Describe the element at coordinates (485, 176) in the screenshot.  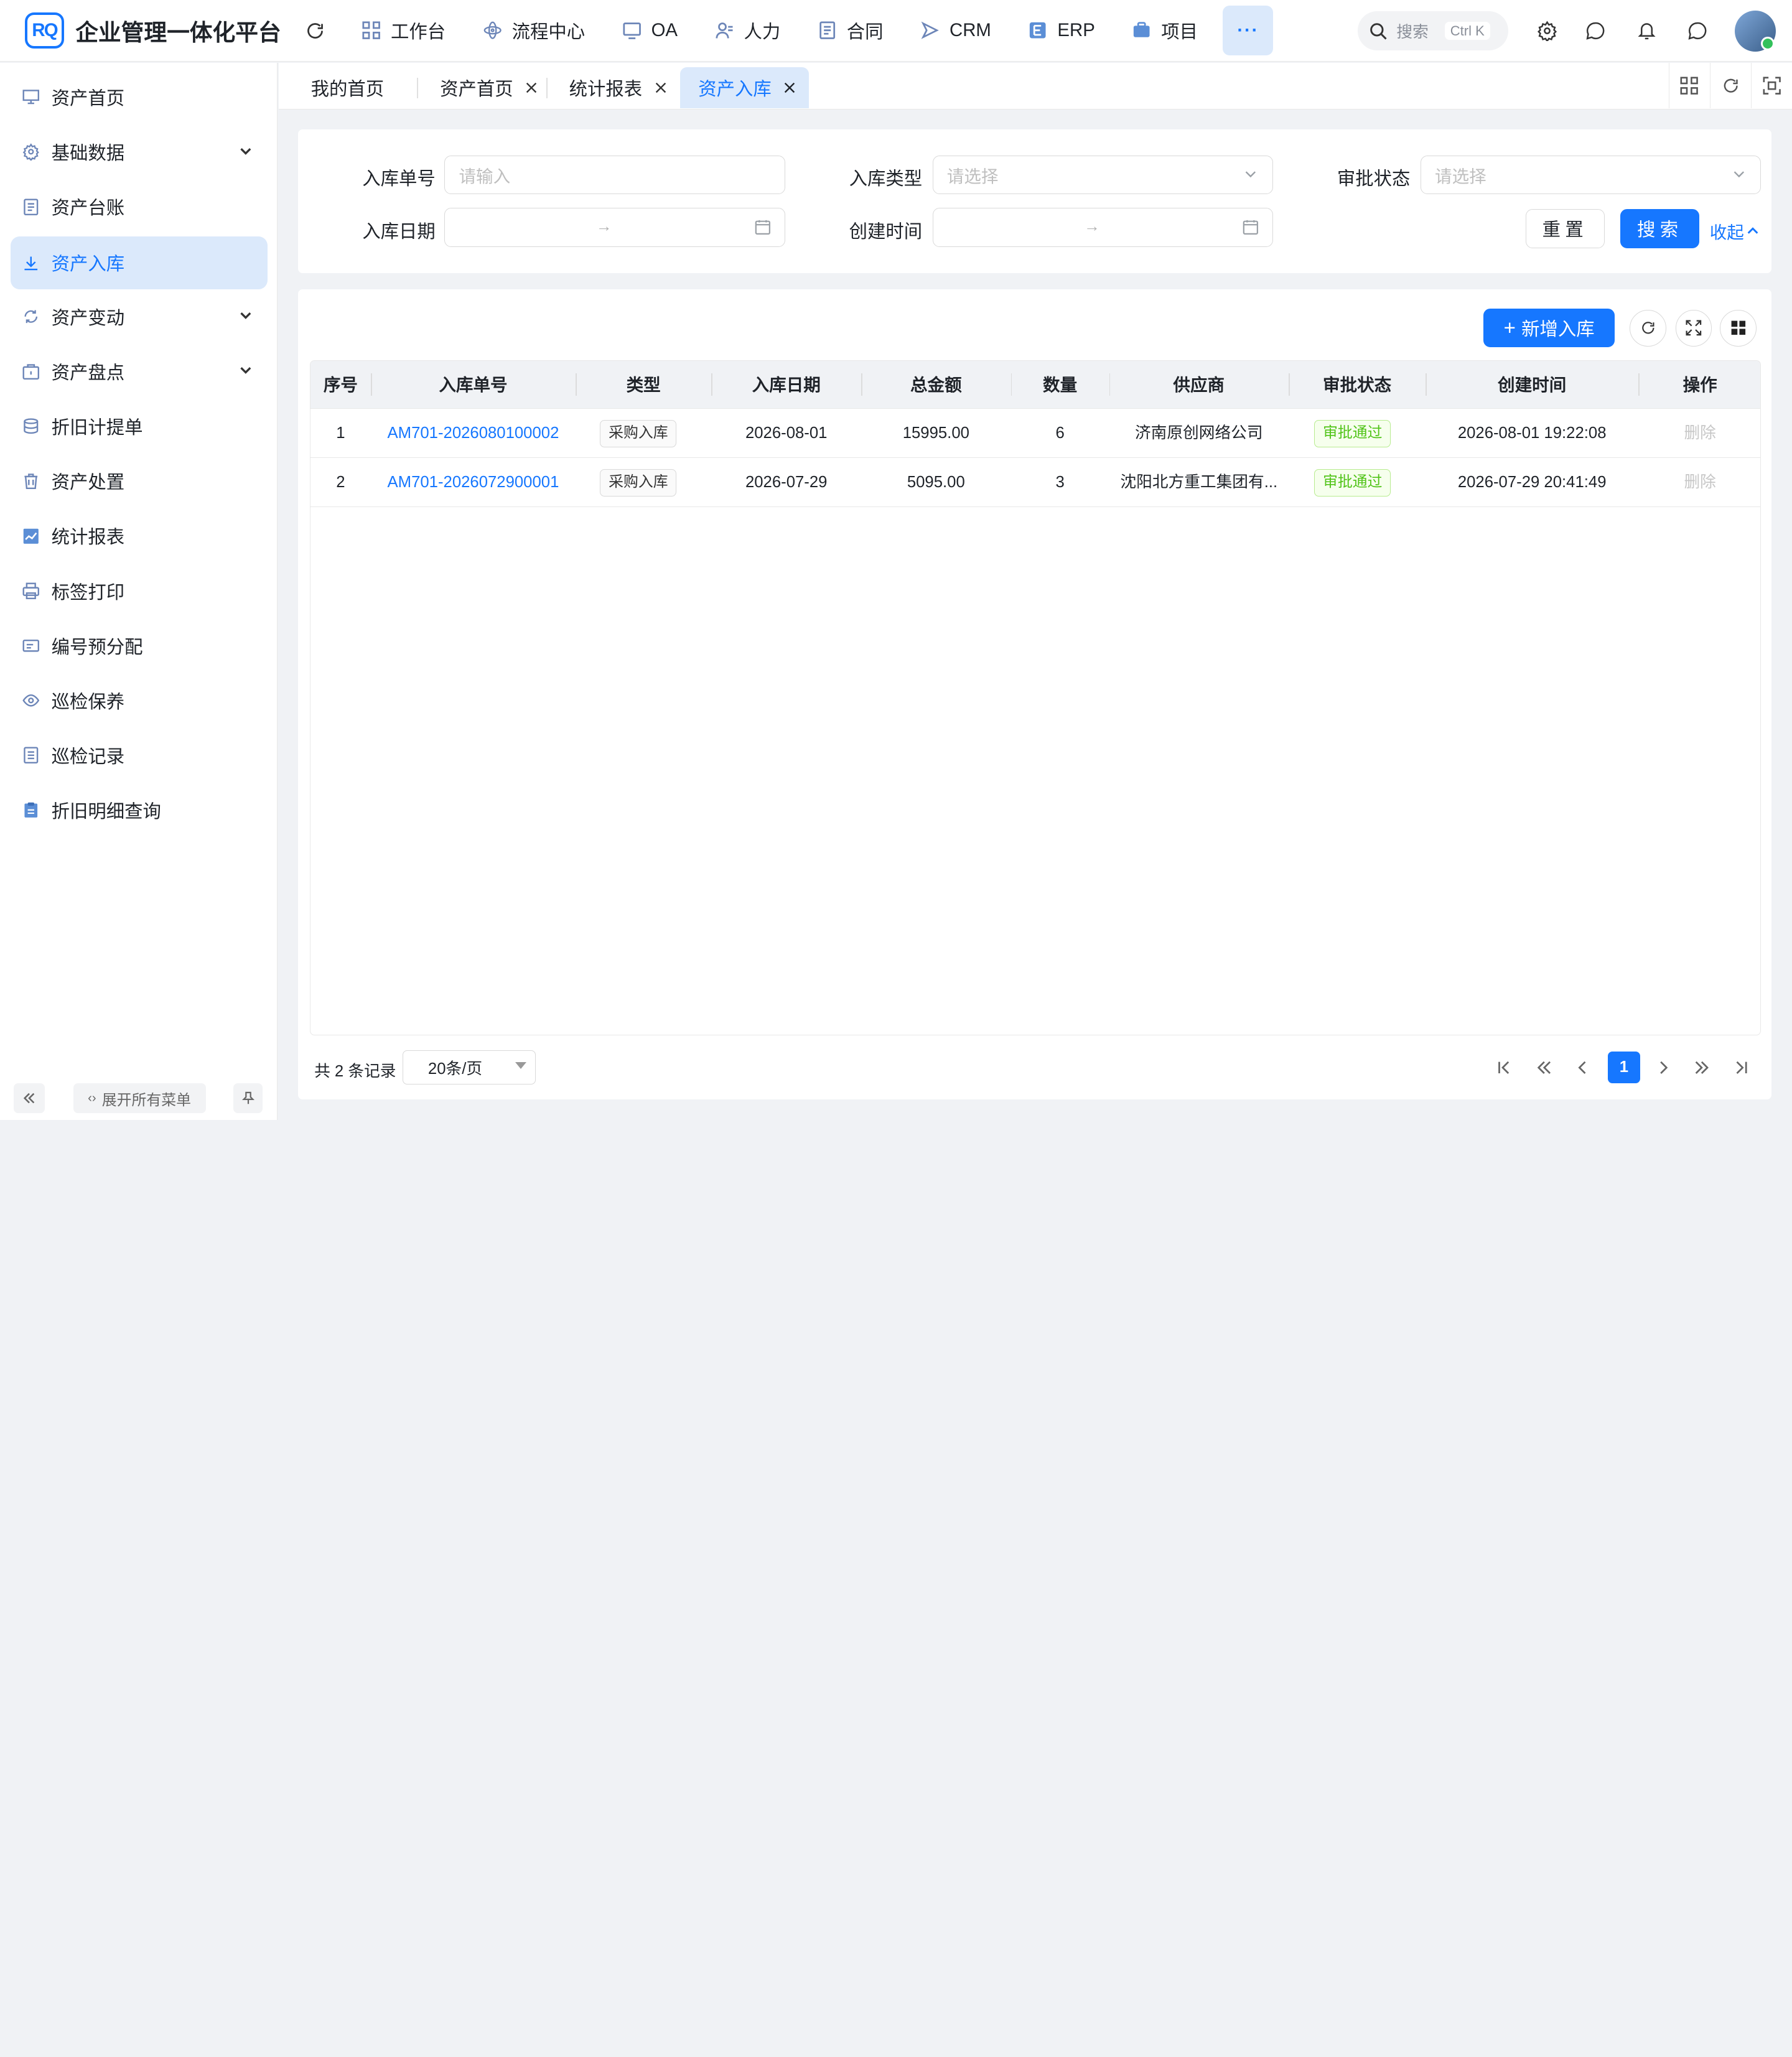
I see `order-no-placeholder: 请输入` at that location.